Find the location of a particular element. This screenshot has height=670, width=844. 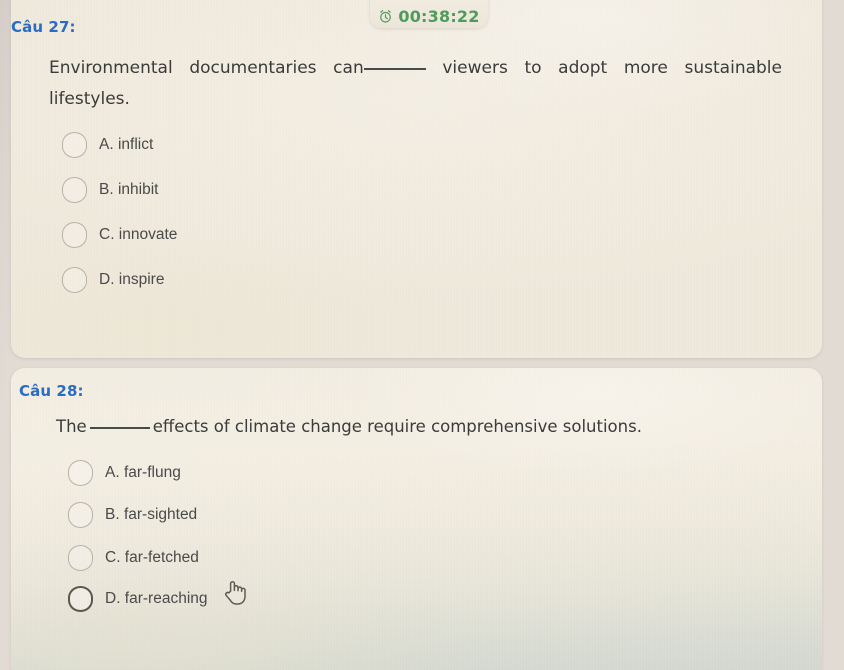

option-27-c: C. innovate is located at coordinates (119, 235).